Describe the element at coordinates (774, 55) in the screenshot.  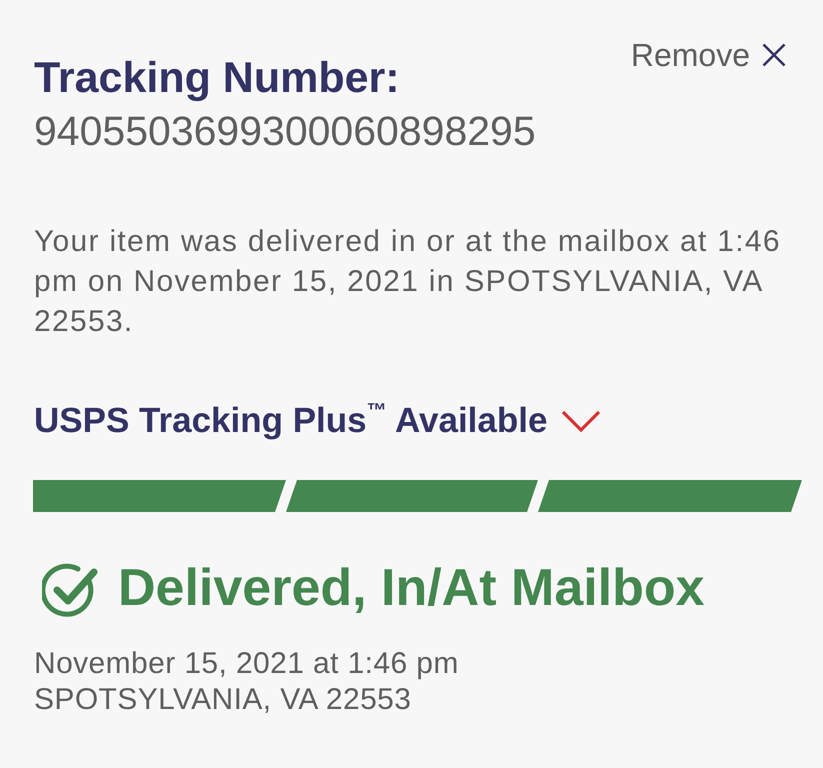
I see `close-icon` at that location.